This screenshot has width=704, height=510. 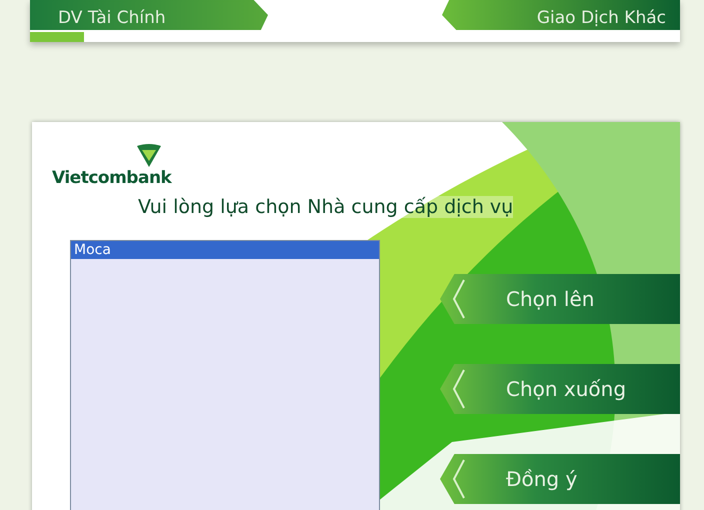 I want to click on logo-icon, so click(x=149, y=156).